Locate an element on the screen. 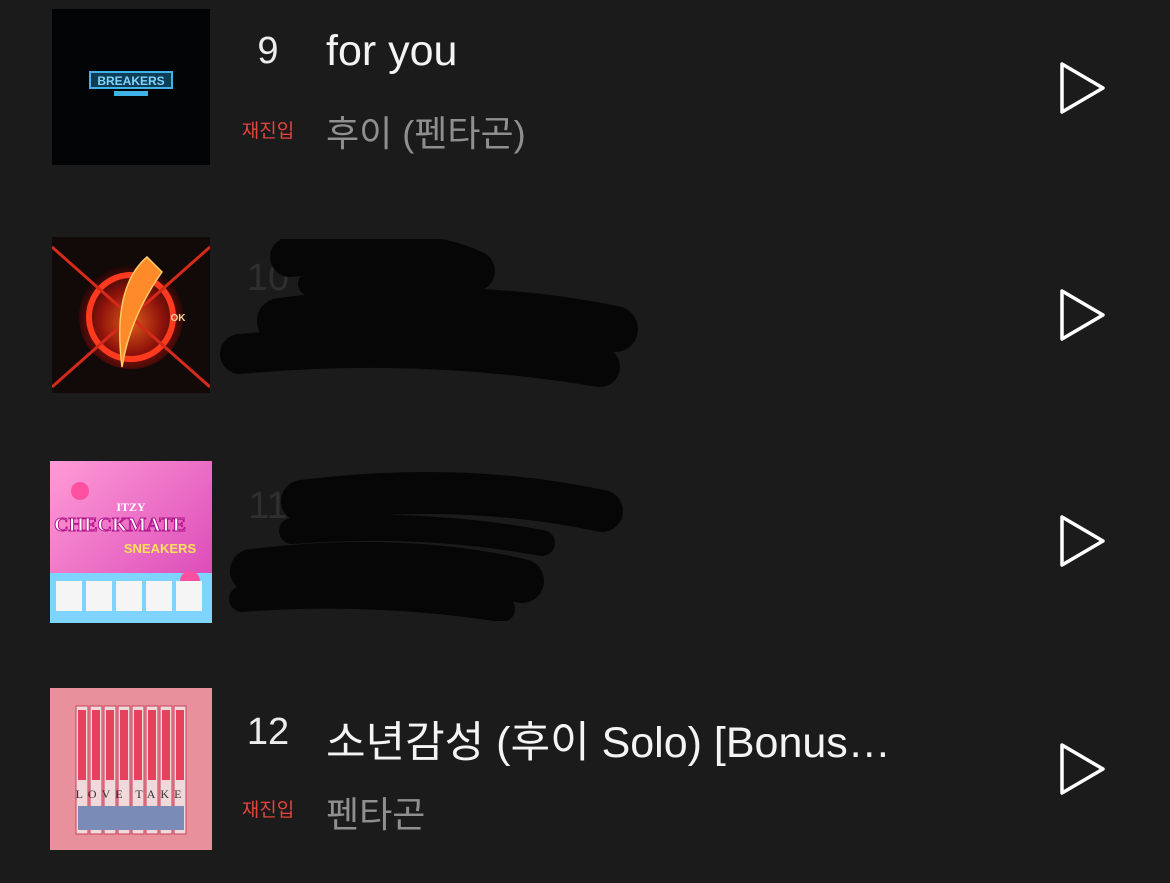 The image size is (1170, 883). ok-cover-art: OK is located at coordinates (131, 315).